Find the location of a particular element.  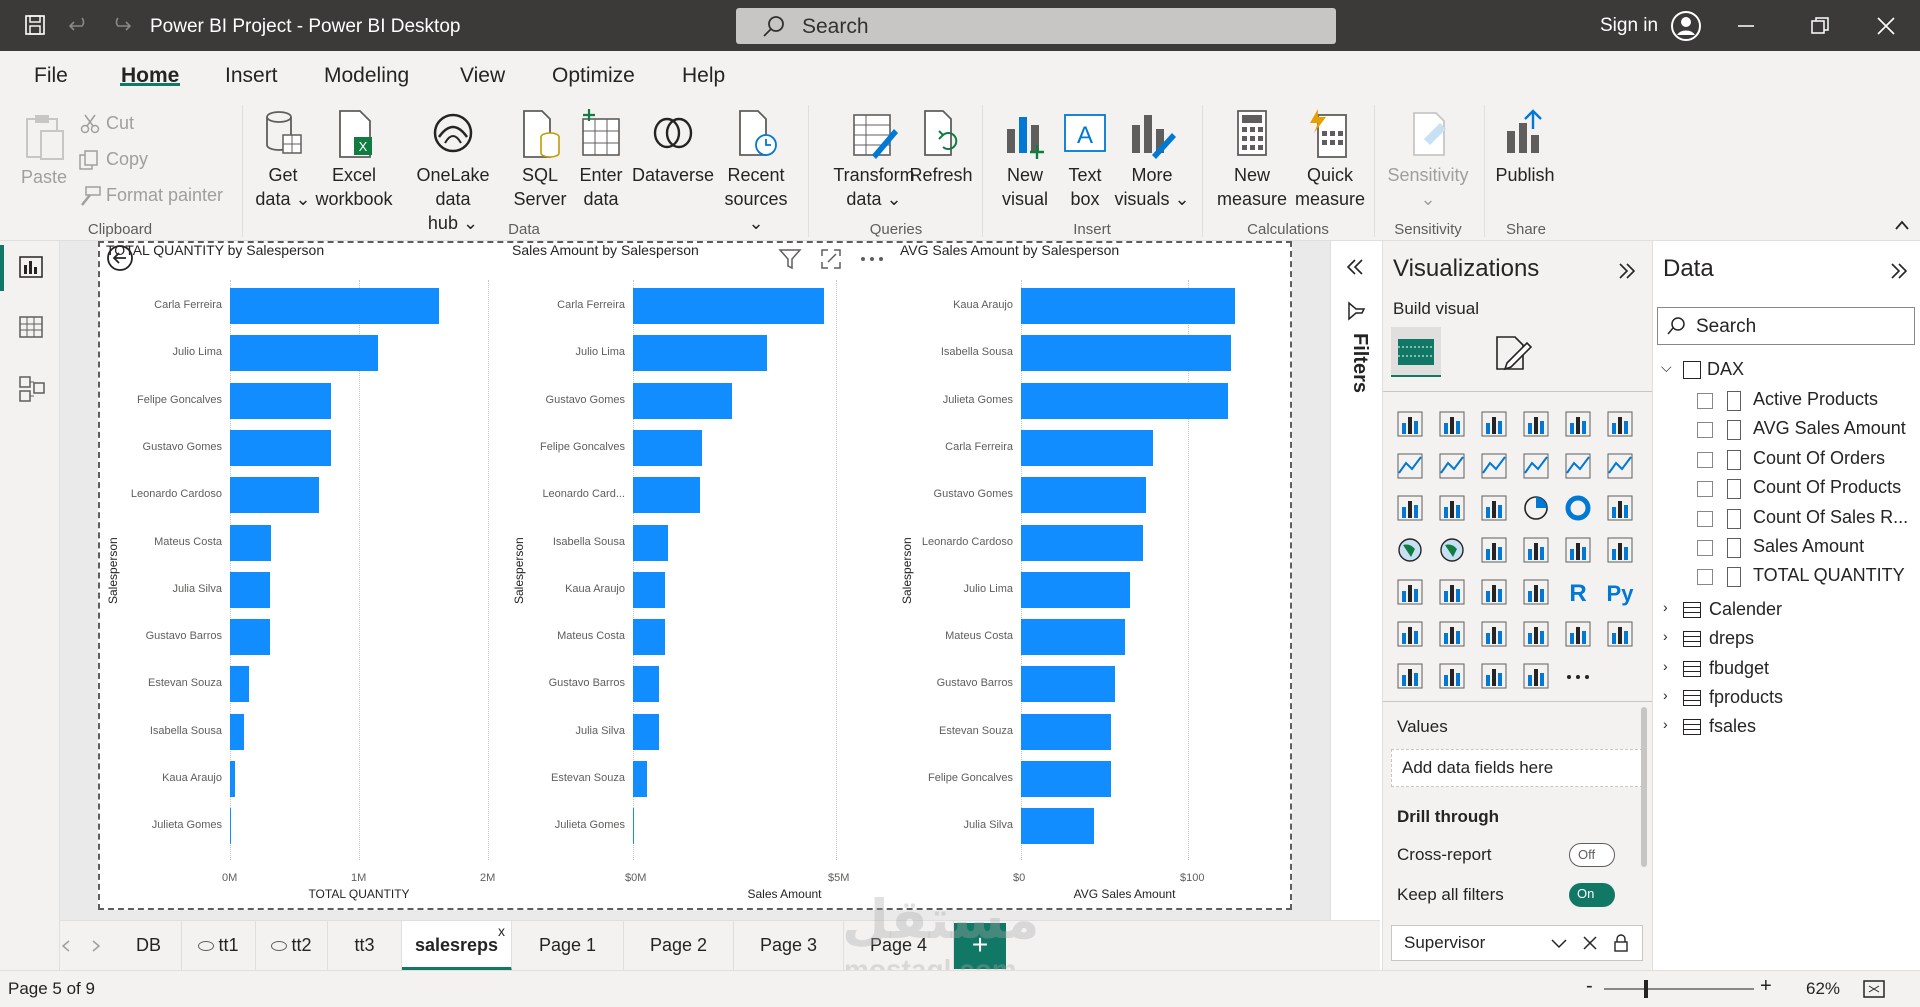

drill-through-field: Supervisor is located at coordinates (1517, 943).